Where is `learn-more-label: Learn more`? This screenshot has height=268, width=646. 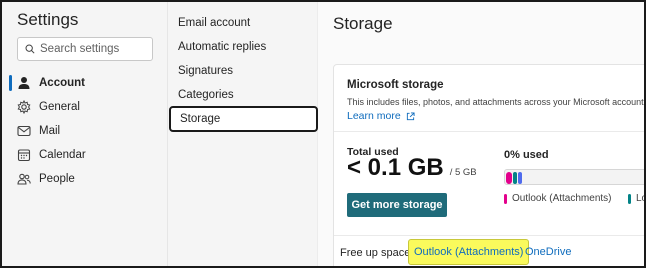 learn-more-label: Learn more is located at coordinates (374, 116).